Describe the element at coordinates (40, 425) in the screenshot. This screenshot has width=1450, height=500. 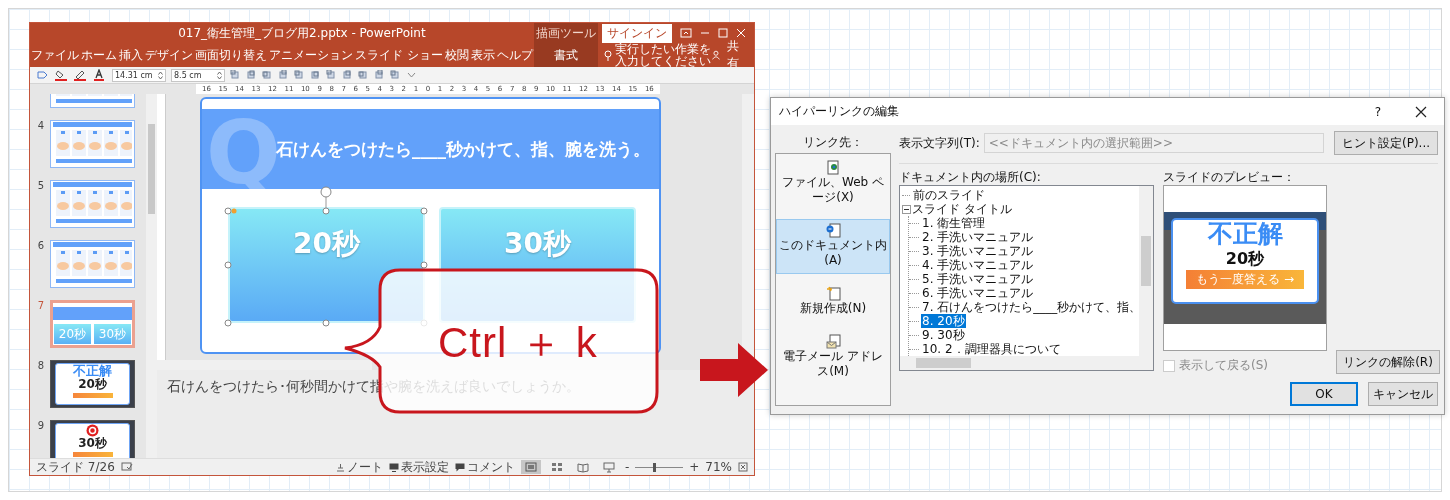
I see `slide-number: 9` at that location.